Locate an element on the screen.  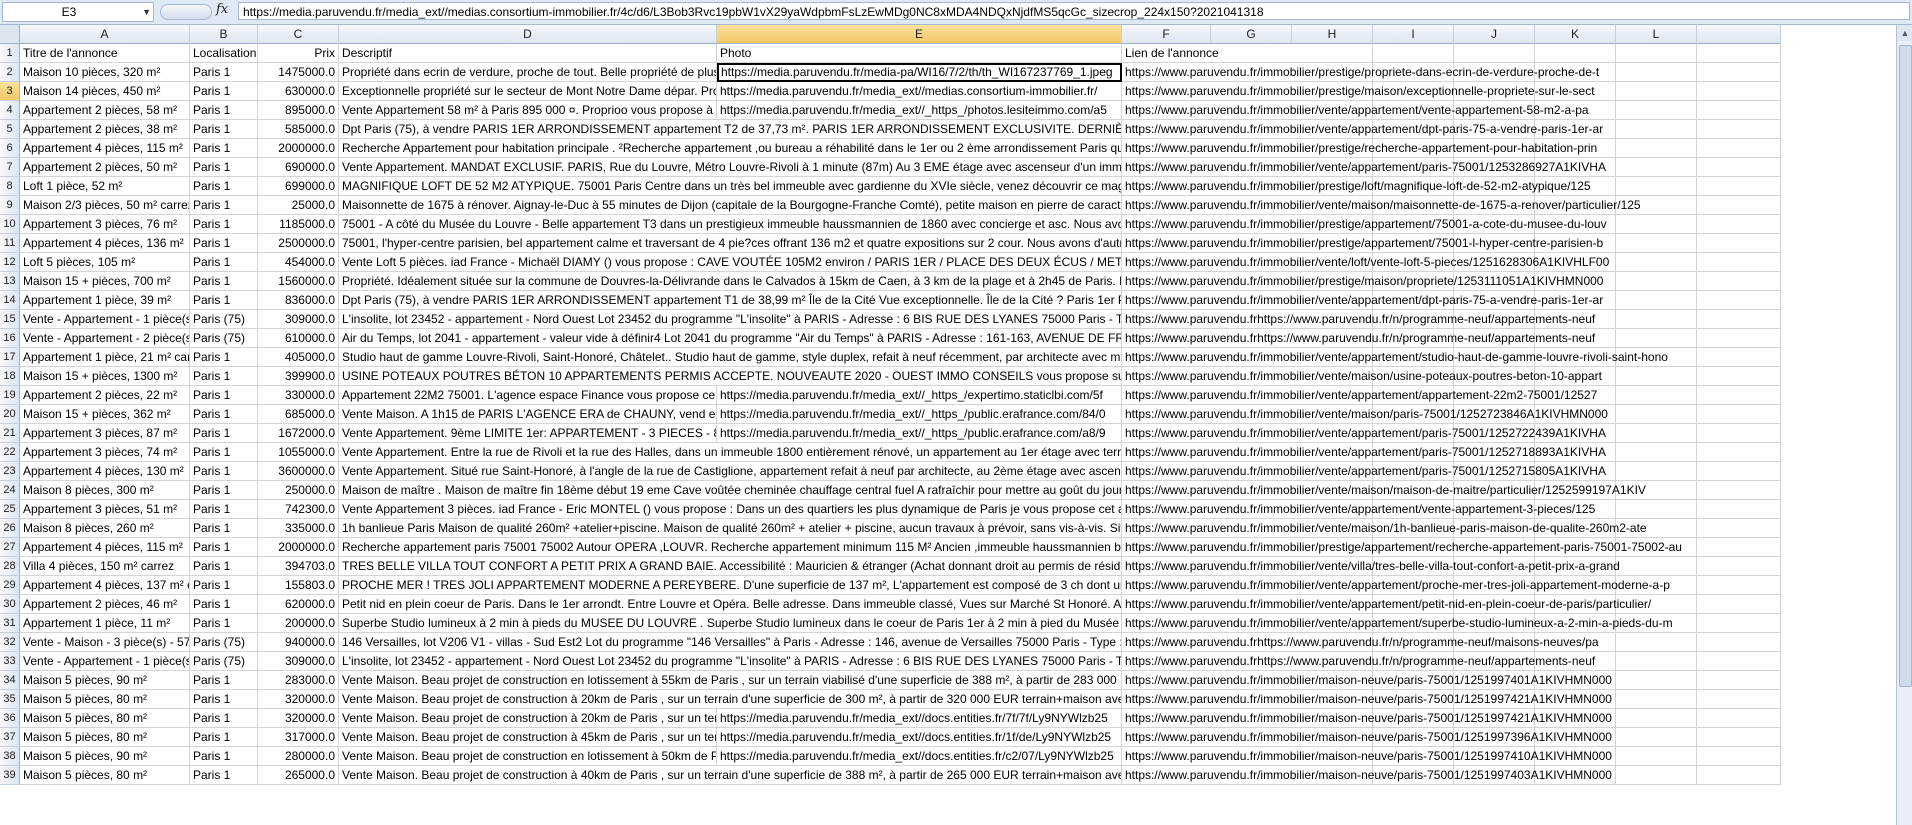
row-header: 34 is located at coordinates (10, 680).